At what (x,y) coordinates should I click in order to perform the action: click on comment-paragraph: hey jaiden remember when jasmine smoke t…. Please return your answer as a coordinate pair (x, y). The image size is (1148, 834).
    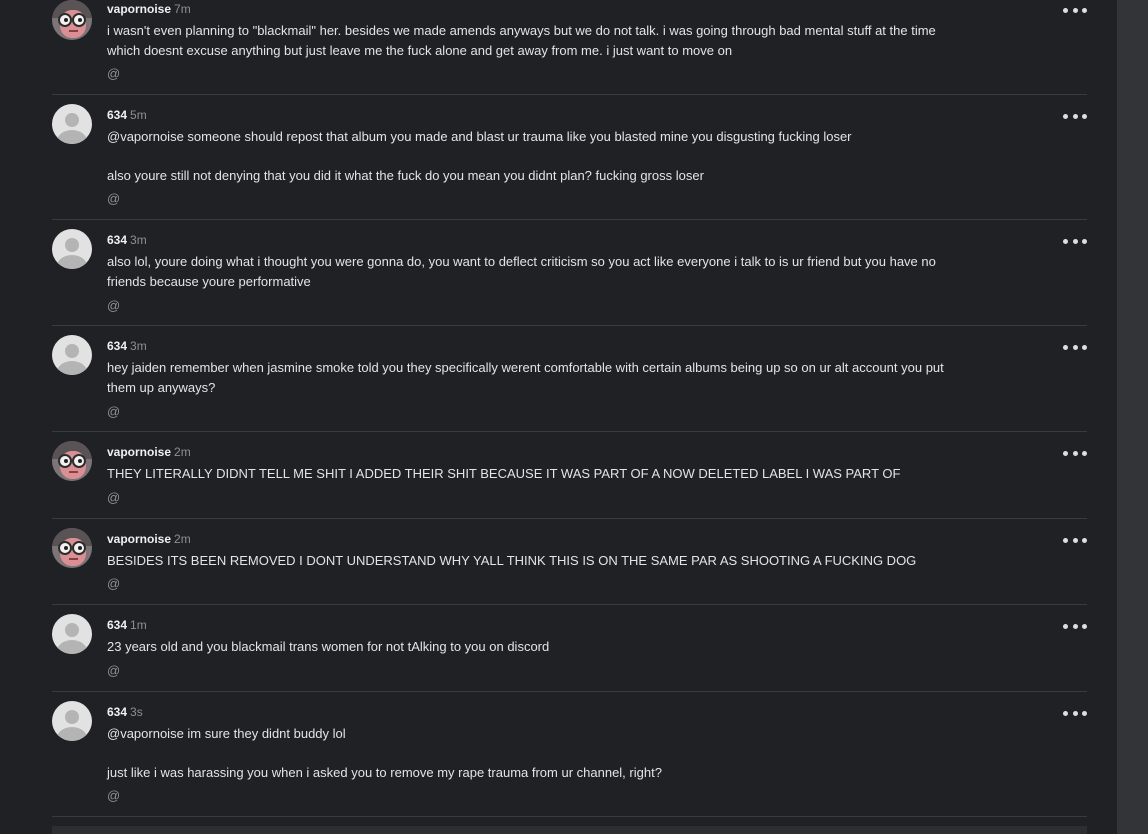
    Looking at the image, I should click on (525, 377).